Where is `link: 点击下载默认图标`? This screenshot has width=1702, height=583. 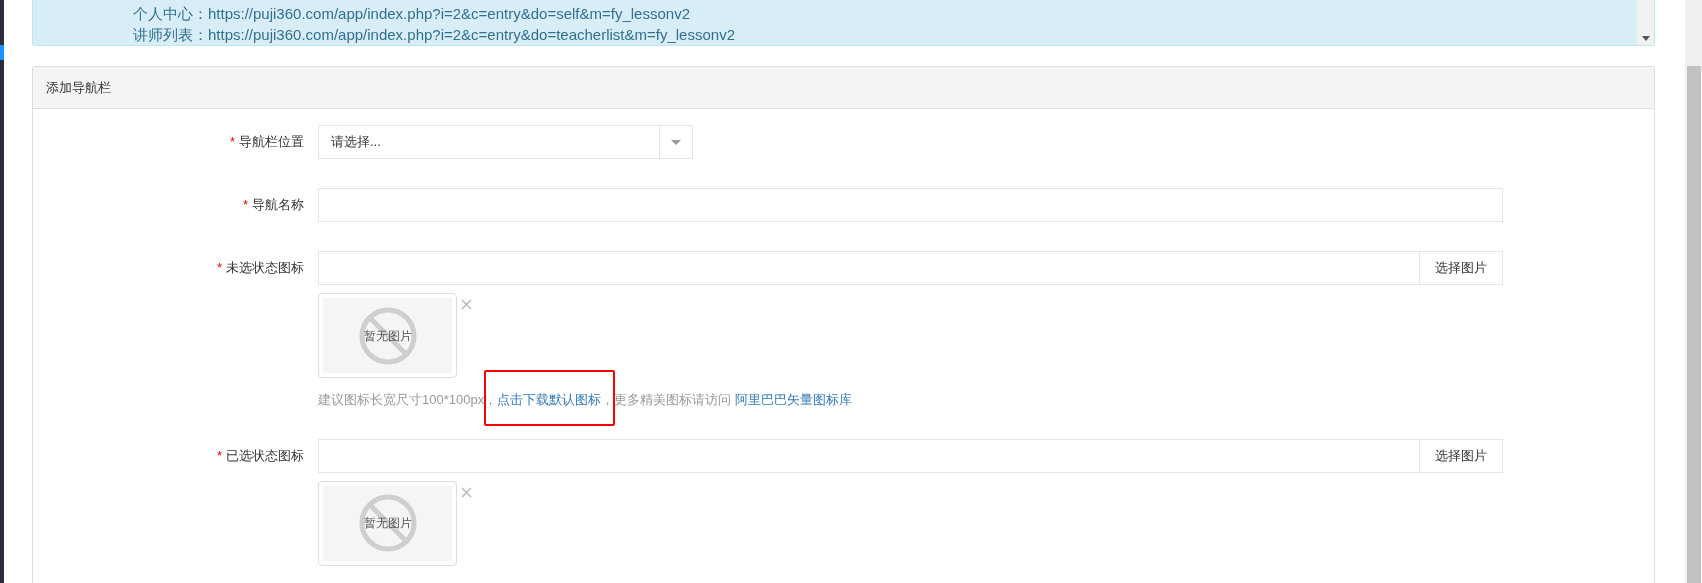
link: 点击下载默认图标 is located at coordinates (549, 399).